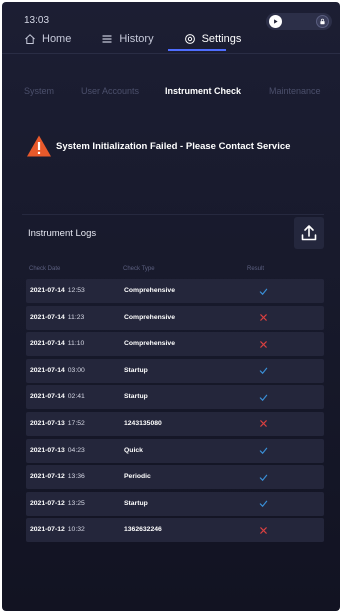  Describe the element at coordinates (197, 50) in the screenshot. I see `nav-active-indicator` at that location.